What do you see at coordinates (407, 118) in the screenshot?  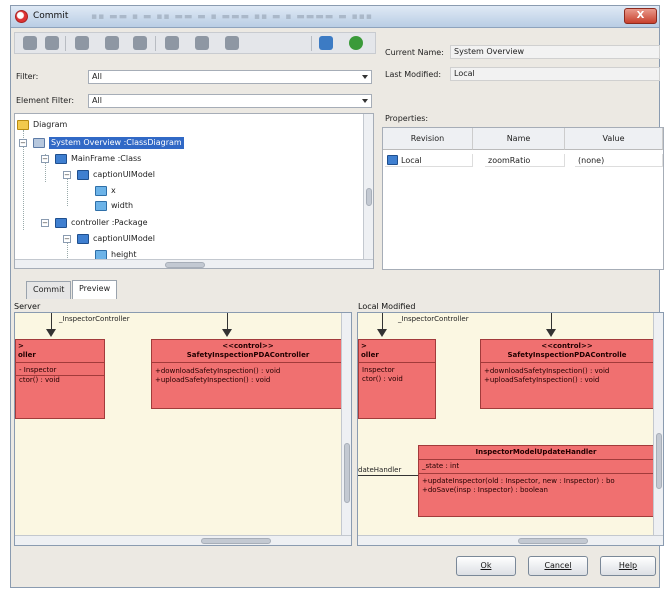 I see `properties-label: Properties:` at bounding box center [407, 118].